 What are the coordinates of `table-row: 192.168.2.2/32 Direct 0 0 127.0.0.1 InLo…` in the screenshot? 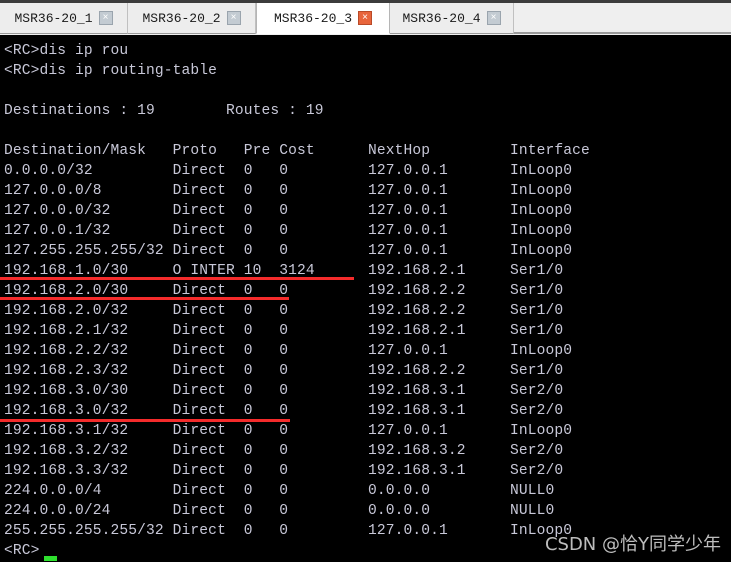 It's located at (288, 351).